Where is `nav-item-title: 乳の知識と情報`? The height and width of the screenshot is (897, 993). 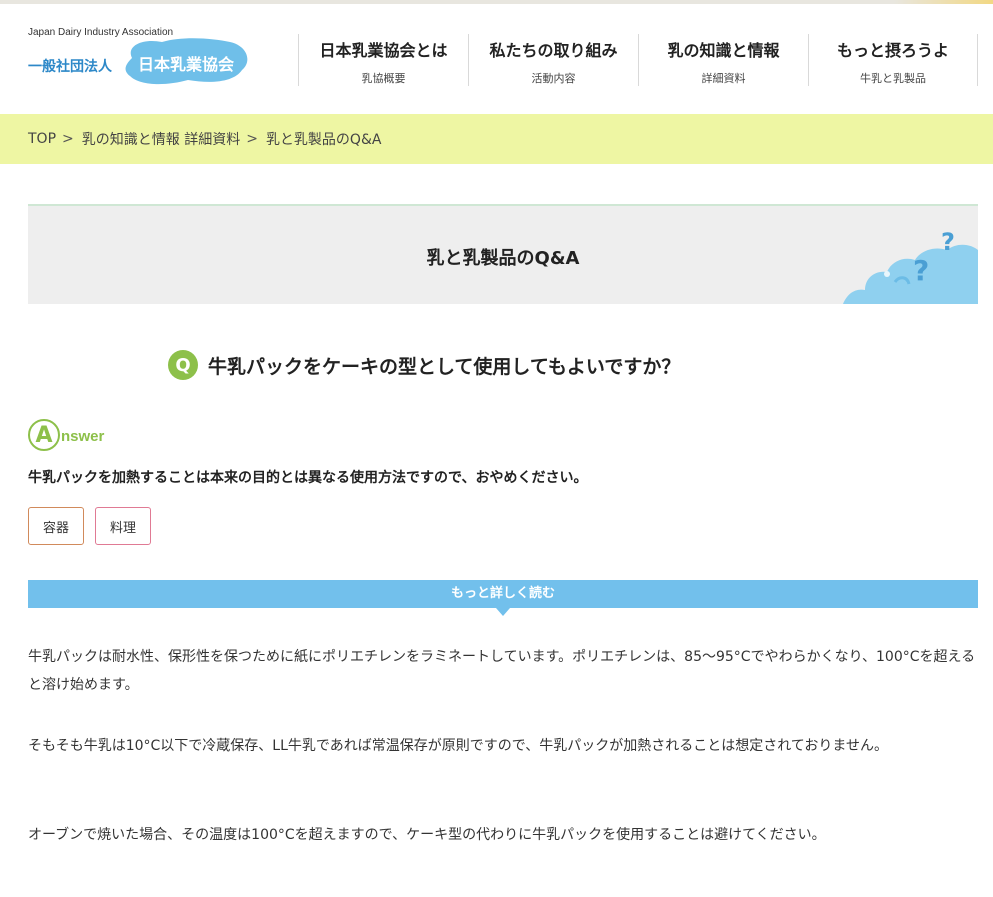
nav-item-title: 乳の知識と情報 is located at coordinates (723, 50).